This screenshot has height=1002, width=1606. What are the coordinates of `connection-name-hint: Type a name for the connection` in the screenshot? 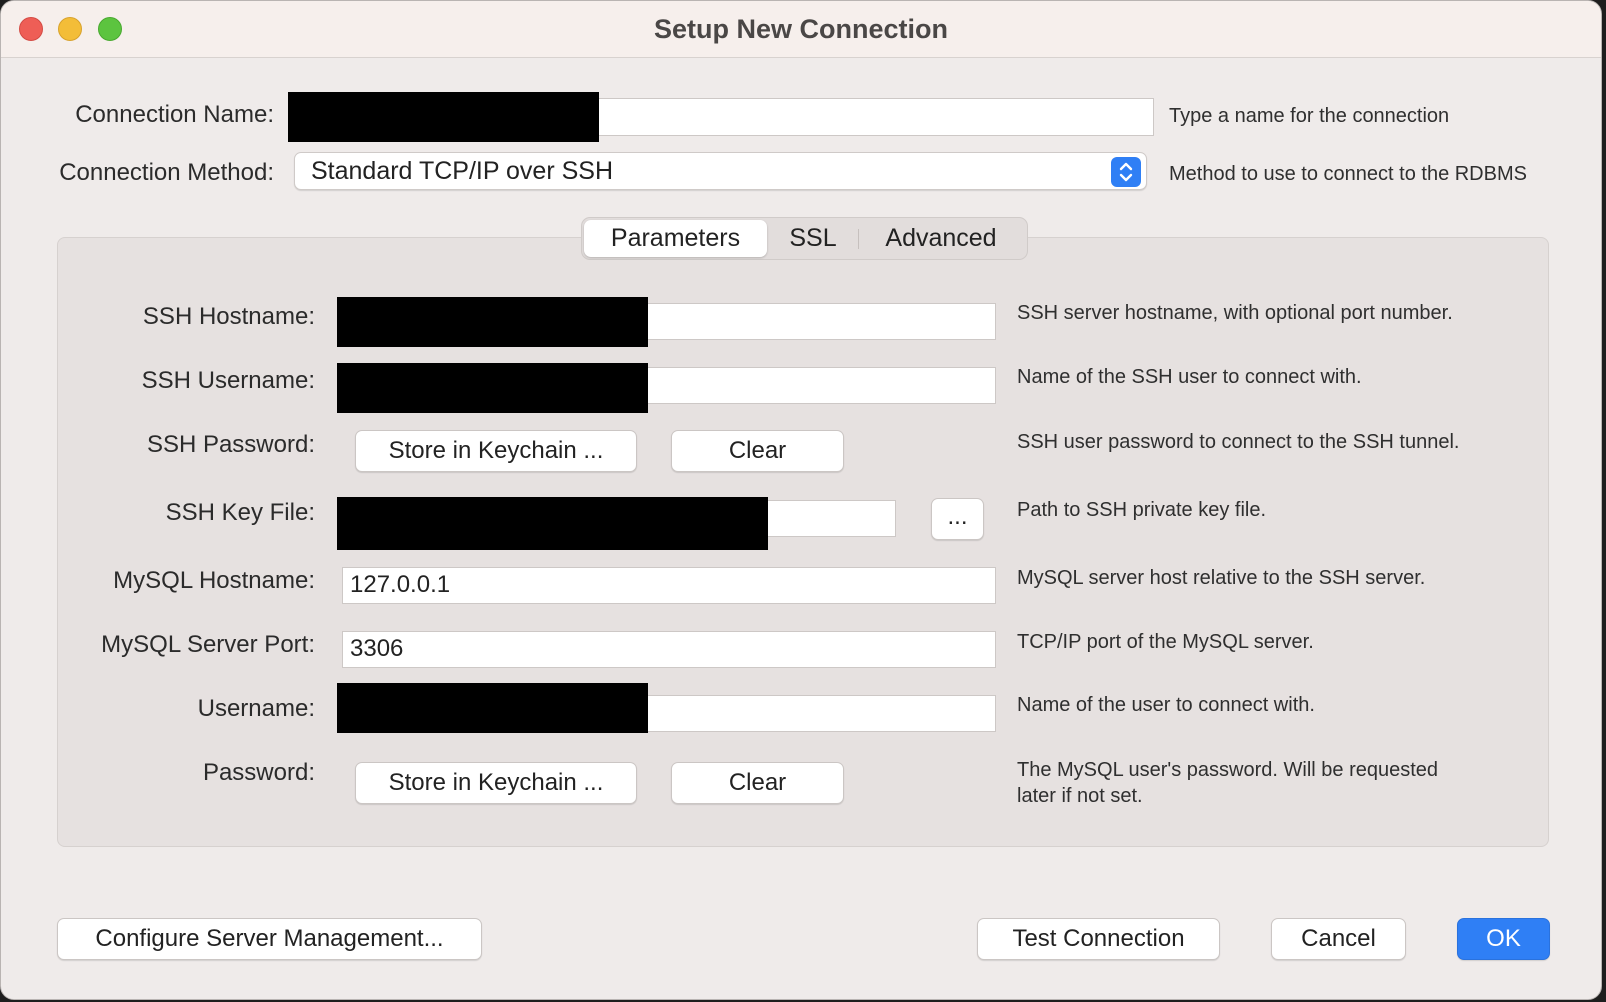 It's located at (1309, 116).